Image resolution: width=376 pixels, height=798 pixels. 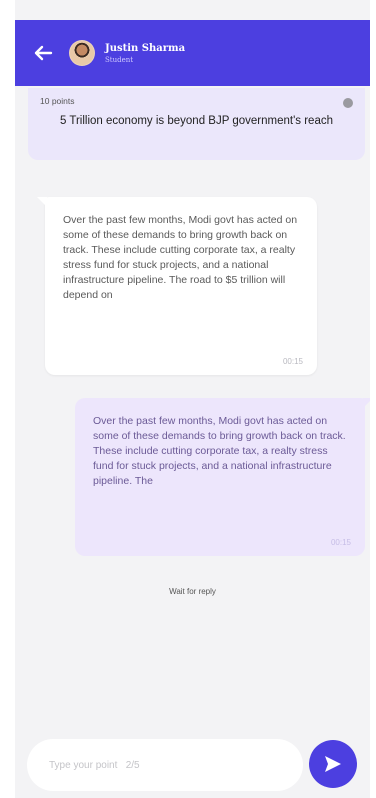 What do you see at coordinates (119, 59) in the screenshot?
I see `user-role: Student` at bounding box center [119, 59].